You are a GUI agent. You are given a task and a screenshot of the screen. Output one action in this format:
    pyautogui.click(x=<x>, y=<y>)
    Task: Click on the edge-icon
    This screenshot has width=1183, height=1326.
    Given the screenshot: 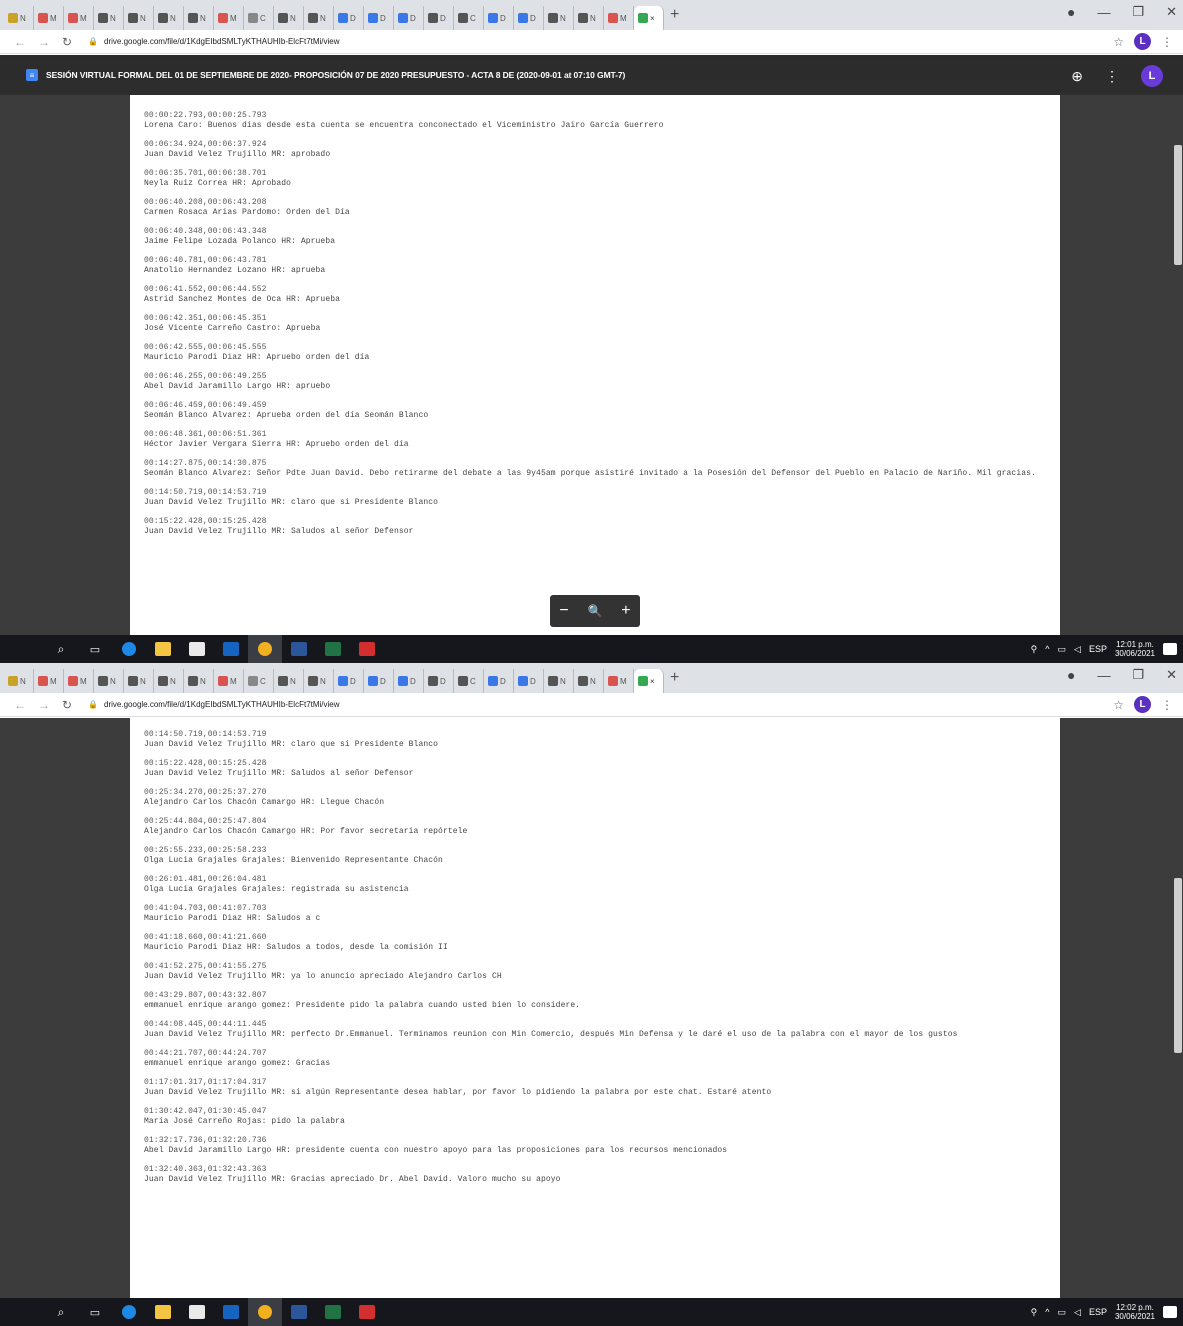 What is the action you would take?
    pyautogui.click(x=129, y=1312)
    